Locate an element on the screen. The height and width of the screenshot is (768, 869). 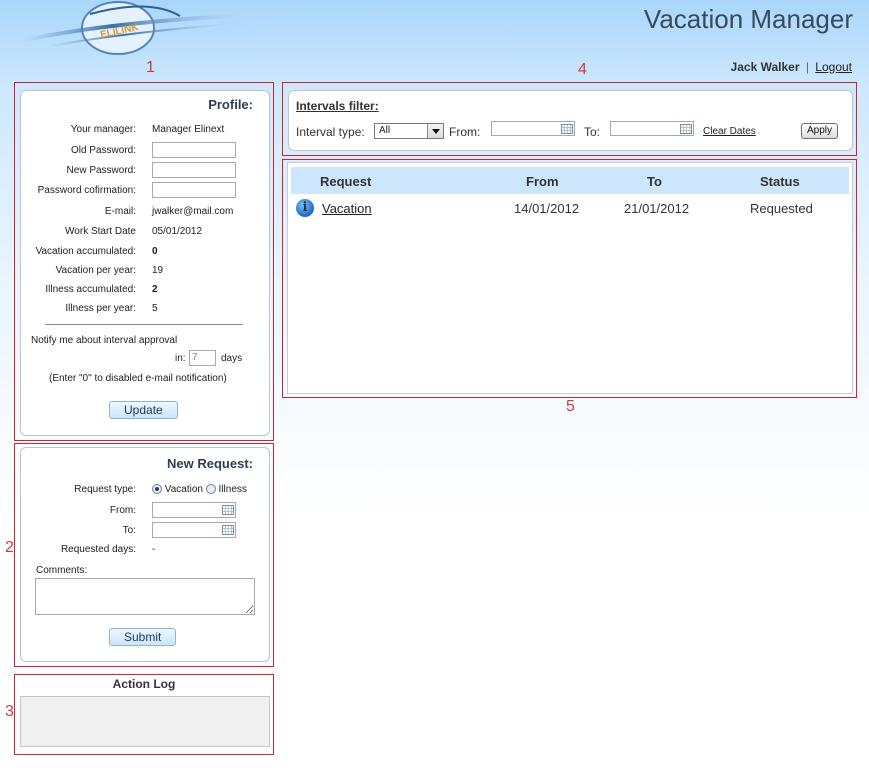
request-from-label: From: is located at coordinates (122, 510).